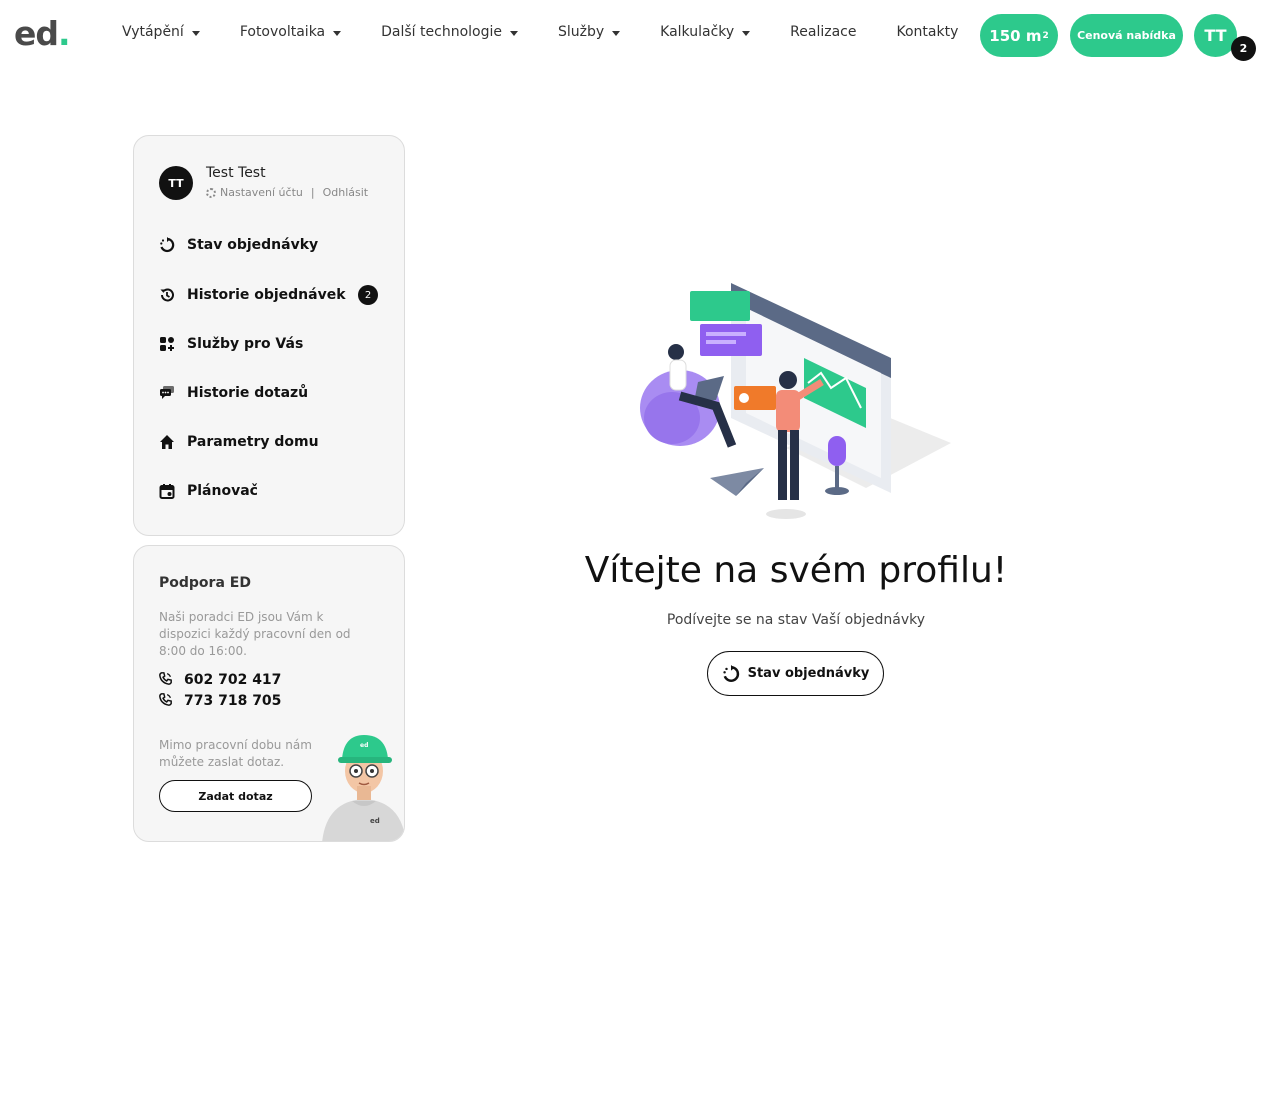  I want to click on nav-item-sluzby: Služby, so click(589, 32).